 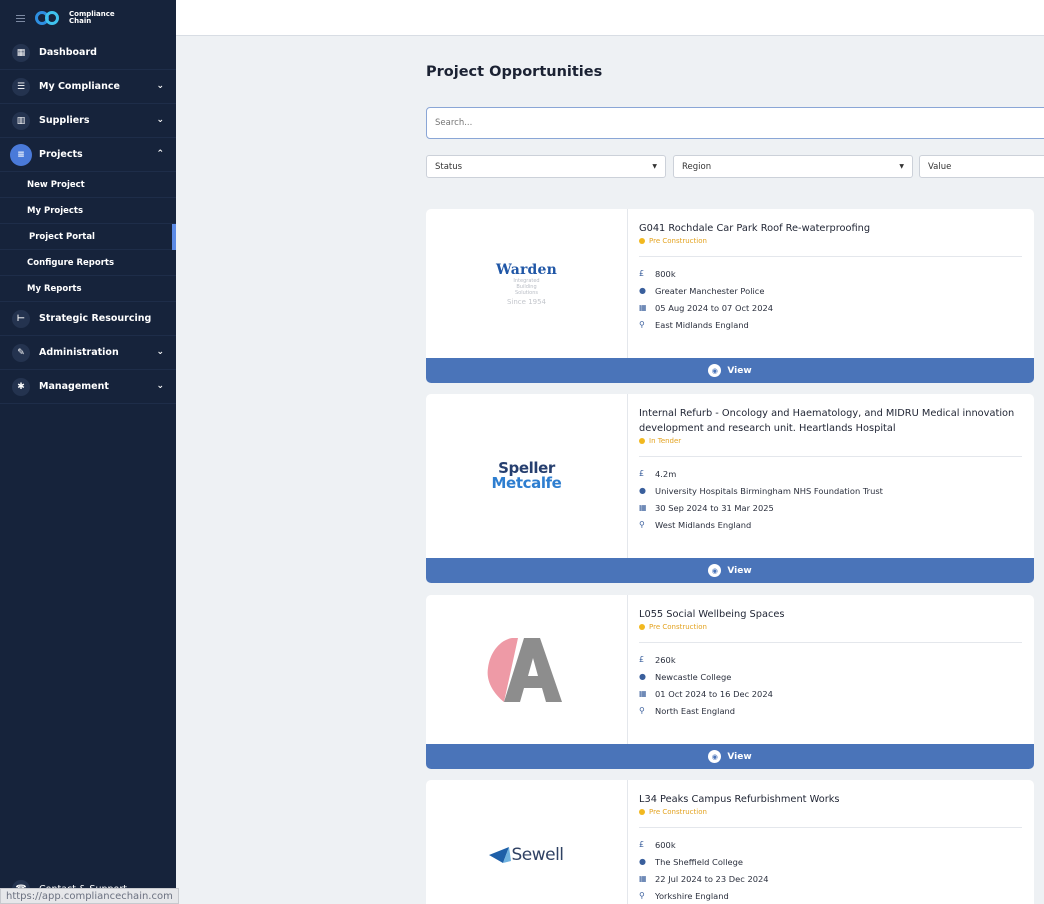 What do you see at coordinates (658, 473) in the screenshot?
I see `project-value: £4.2m` at bounding box center [658, 473].